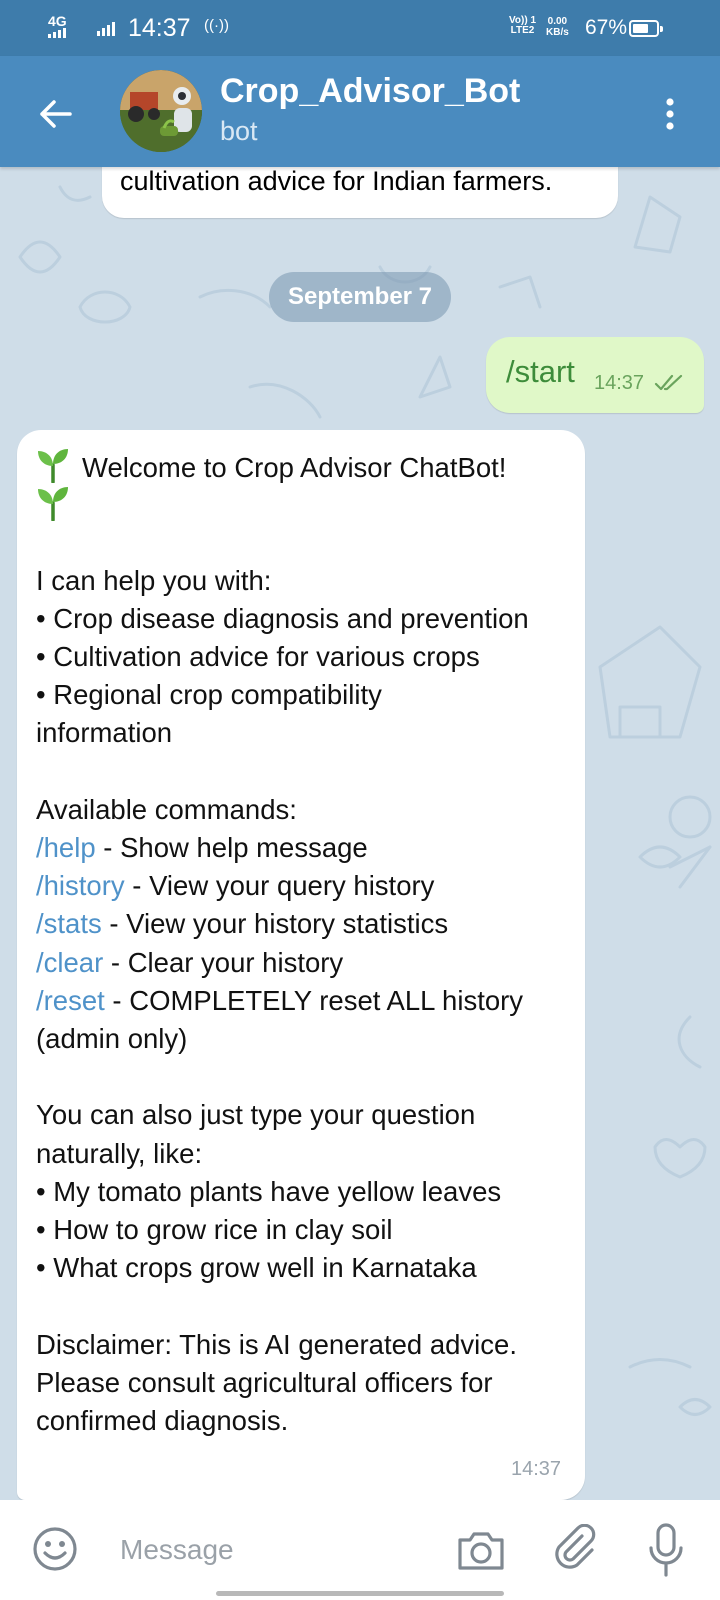  I want to click on message-line-text: • Regional crop compatibility, so click(209, 695).